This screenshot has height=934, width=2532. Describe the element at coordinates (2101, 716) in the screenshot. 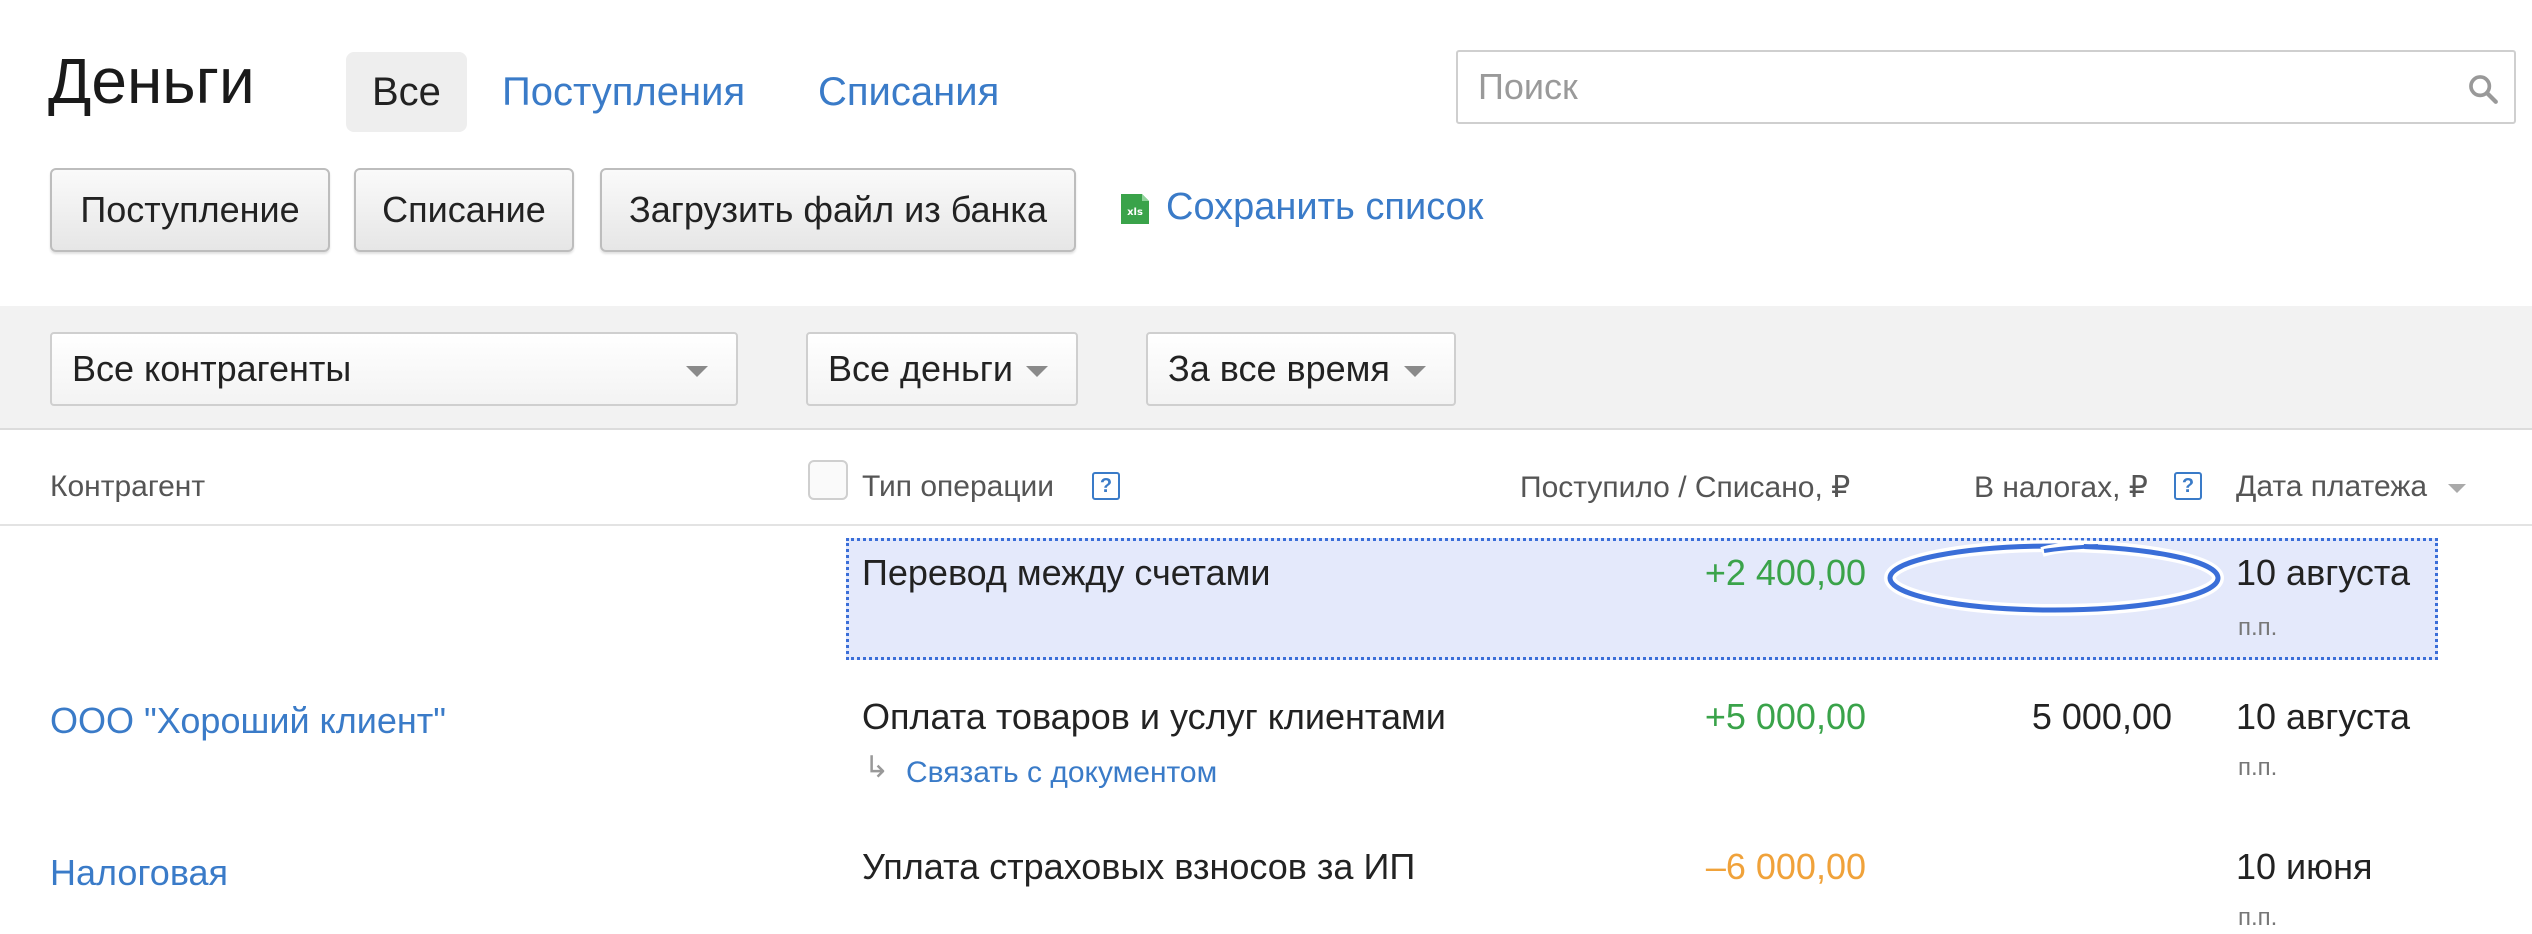

I see `taxes-value: 5 000,00` at that location.